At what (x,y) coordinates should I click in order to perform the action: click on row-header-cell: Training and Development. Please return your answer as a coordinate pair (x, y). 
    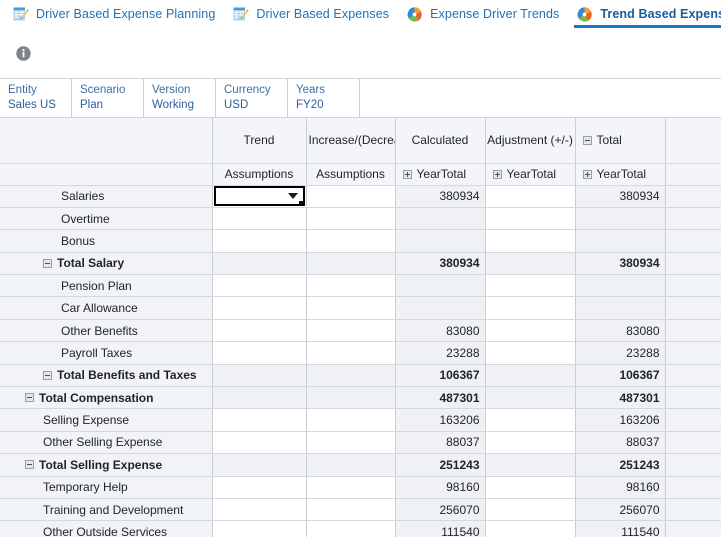
    Looking at the image, I should click on (106, 510).